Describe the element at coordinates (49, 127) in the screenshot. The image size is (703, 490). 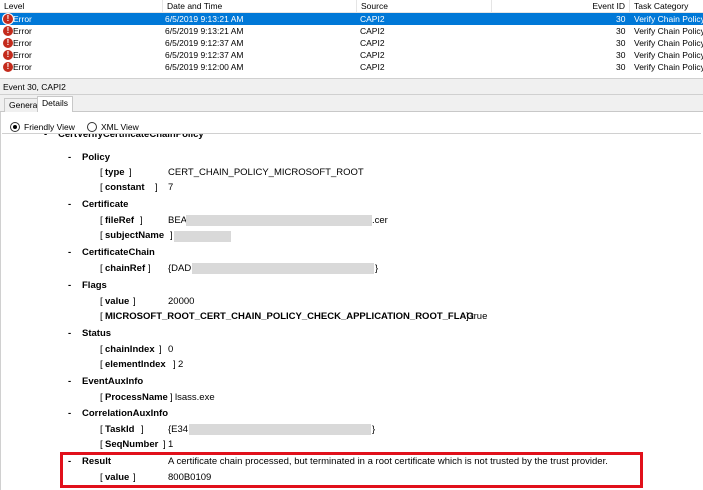
I see `friendly-view-label: Friendly View` at that location.